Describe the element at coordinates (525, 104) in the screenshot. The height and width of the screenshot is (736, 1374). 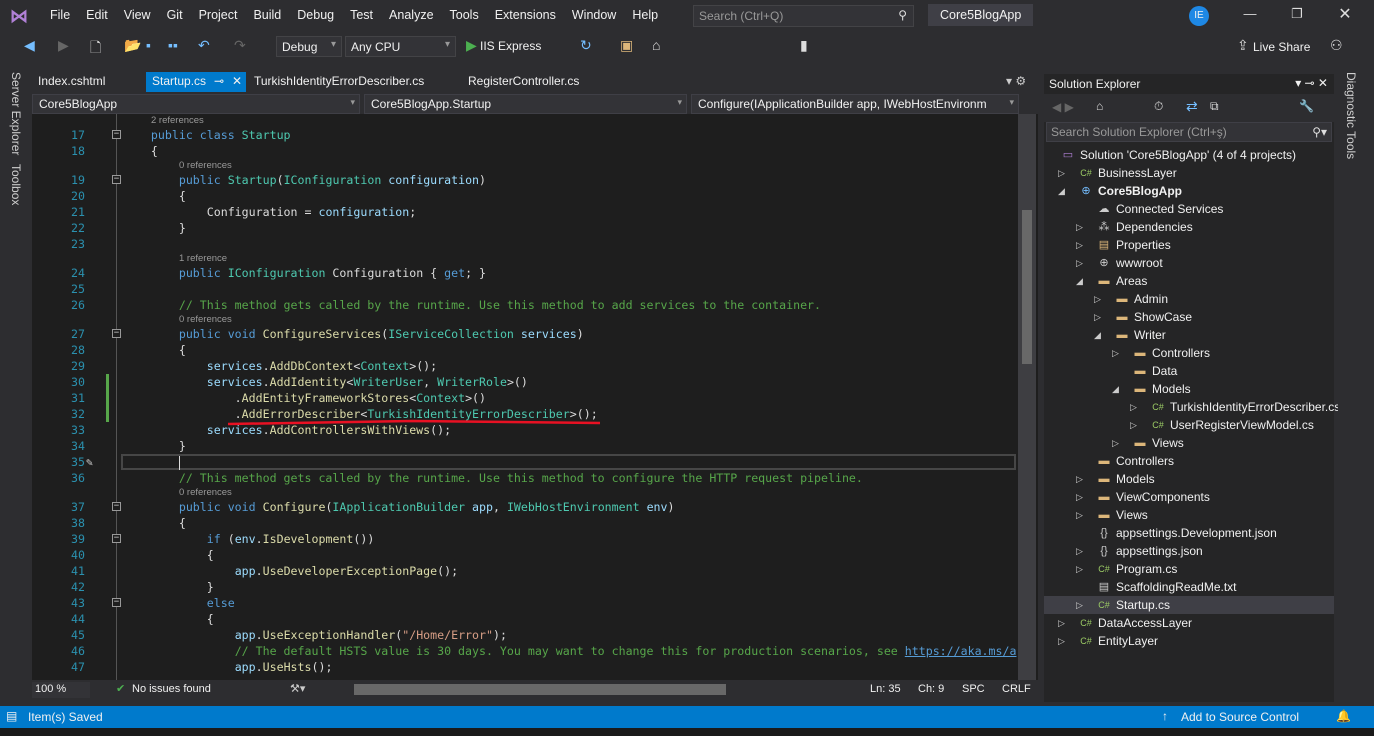
I see `type-dropdown: Core5BlogApp.Startup` at that location.